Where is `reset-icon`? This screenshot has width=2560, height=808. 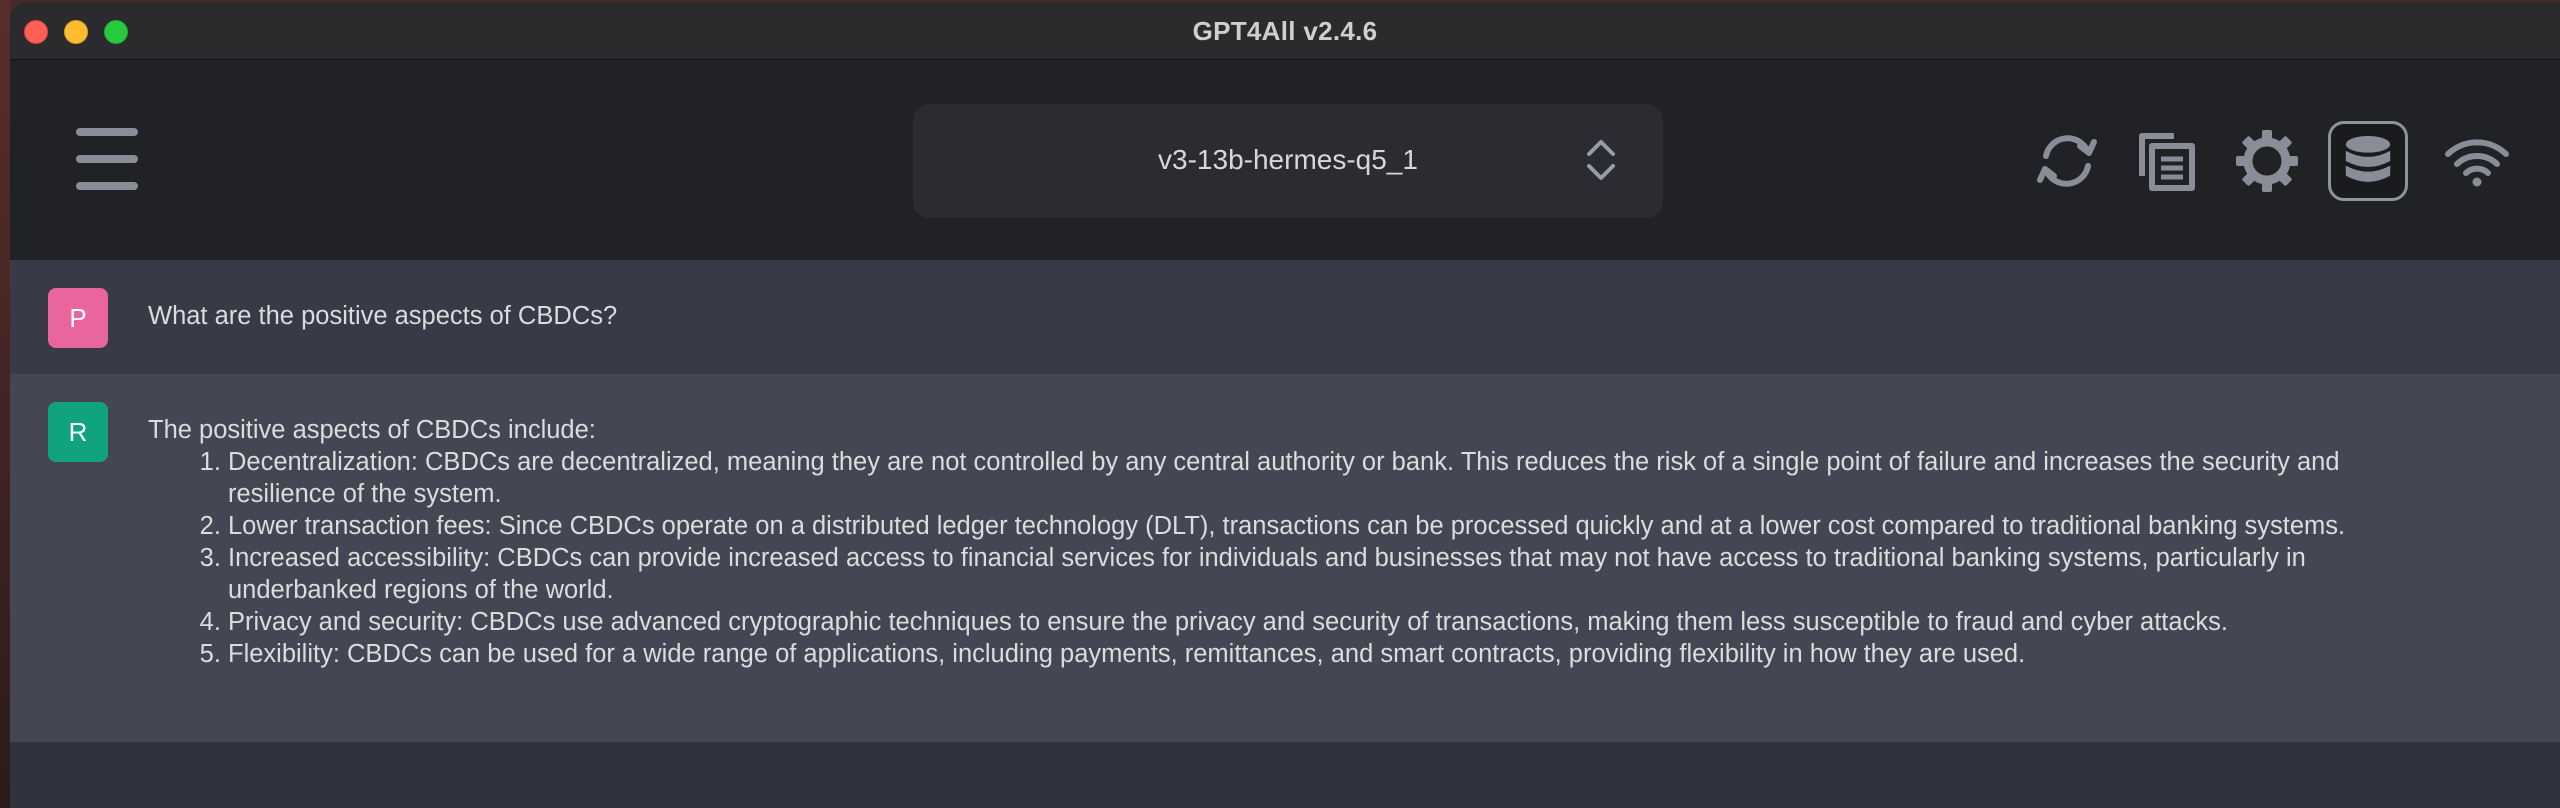 reset-icon is located at coordinates (2067, 161).